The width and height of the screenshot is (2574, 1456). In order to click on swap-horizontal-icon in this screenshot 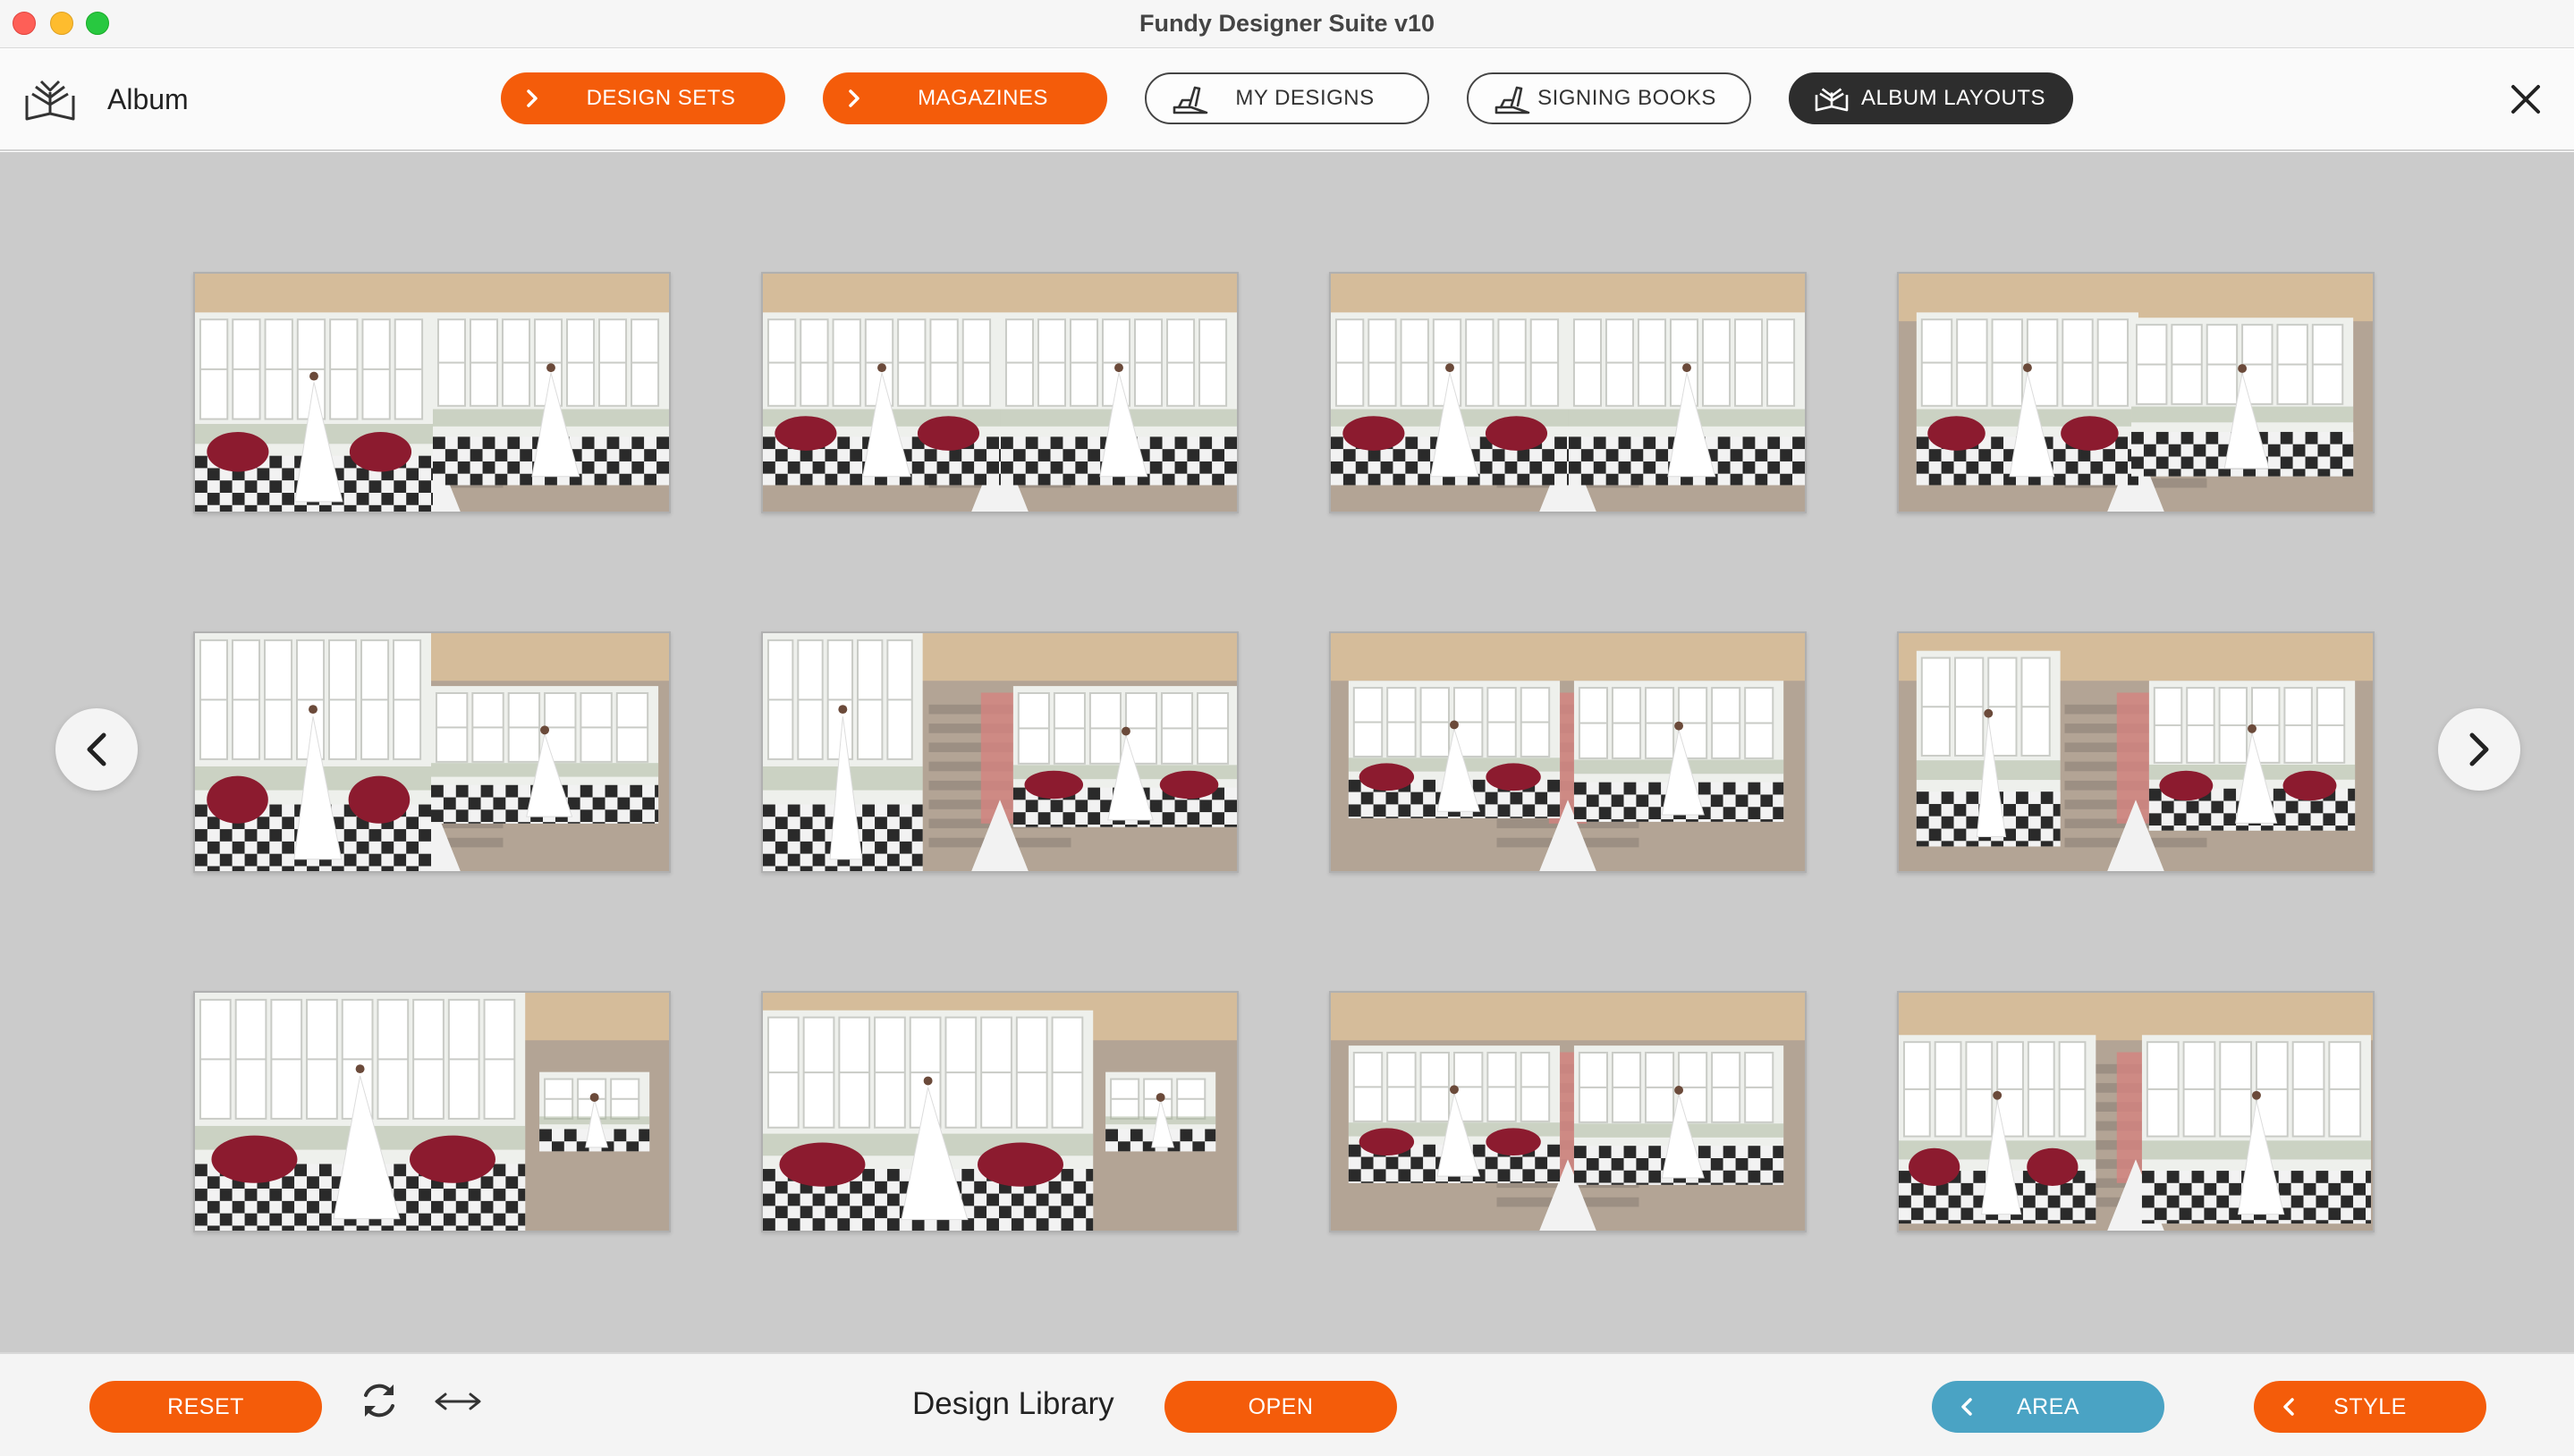, I will do `click(458, 1401)`.